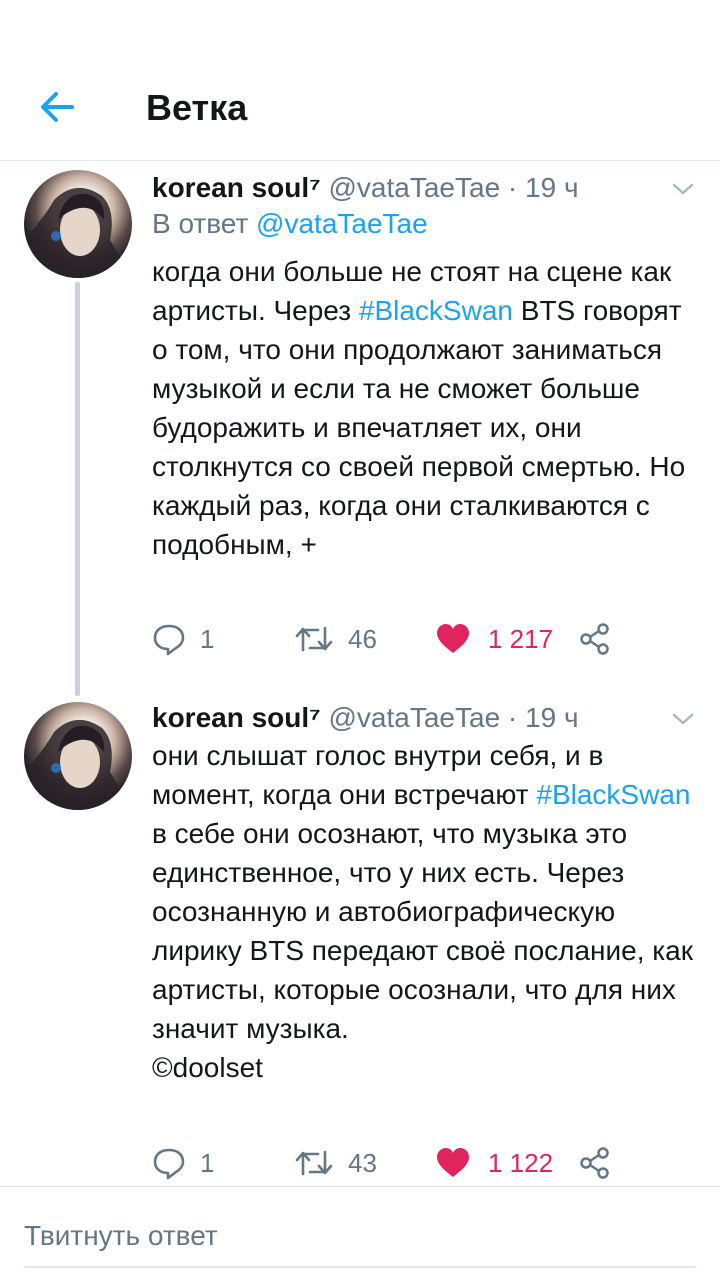 The height and width of the screenshot is (1280, 720). What do you see at coordinates (335, 639) in the screenshot?
I see `retweet-button: 46` at bounding box center [335, 639].